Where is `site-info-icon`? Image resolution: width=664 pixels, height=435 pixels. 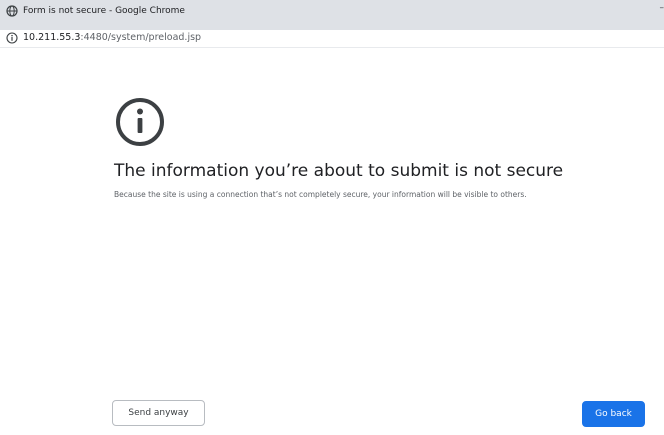 site-info-icon is located at coordinates (12, 38).